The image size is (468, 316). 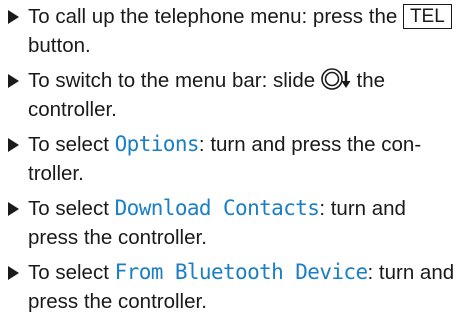 I want to click on step-text-after: button., so click(x=59, y=45).